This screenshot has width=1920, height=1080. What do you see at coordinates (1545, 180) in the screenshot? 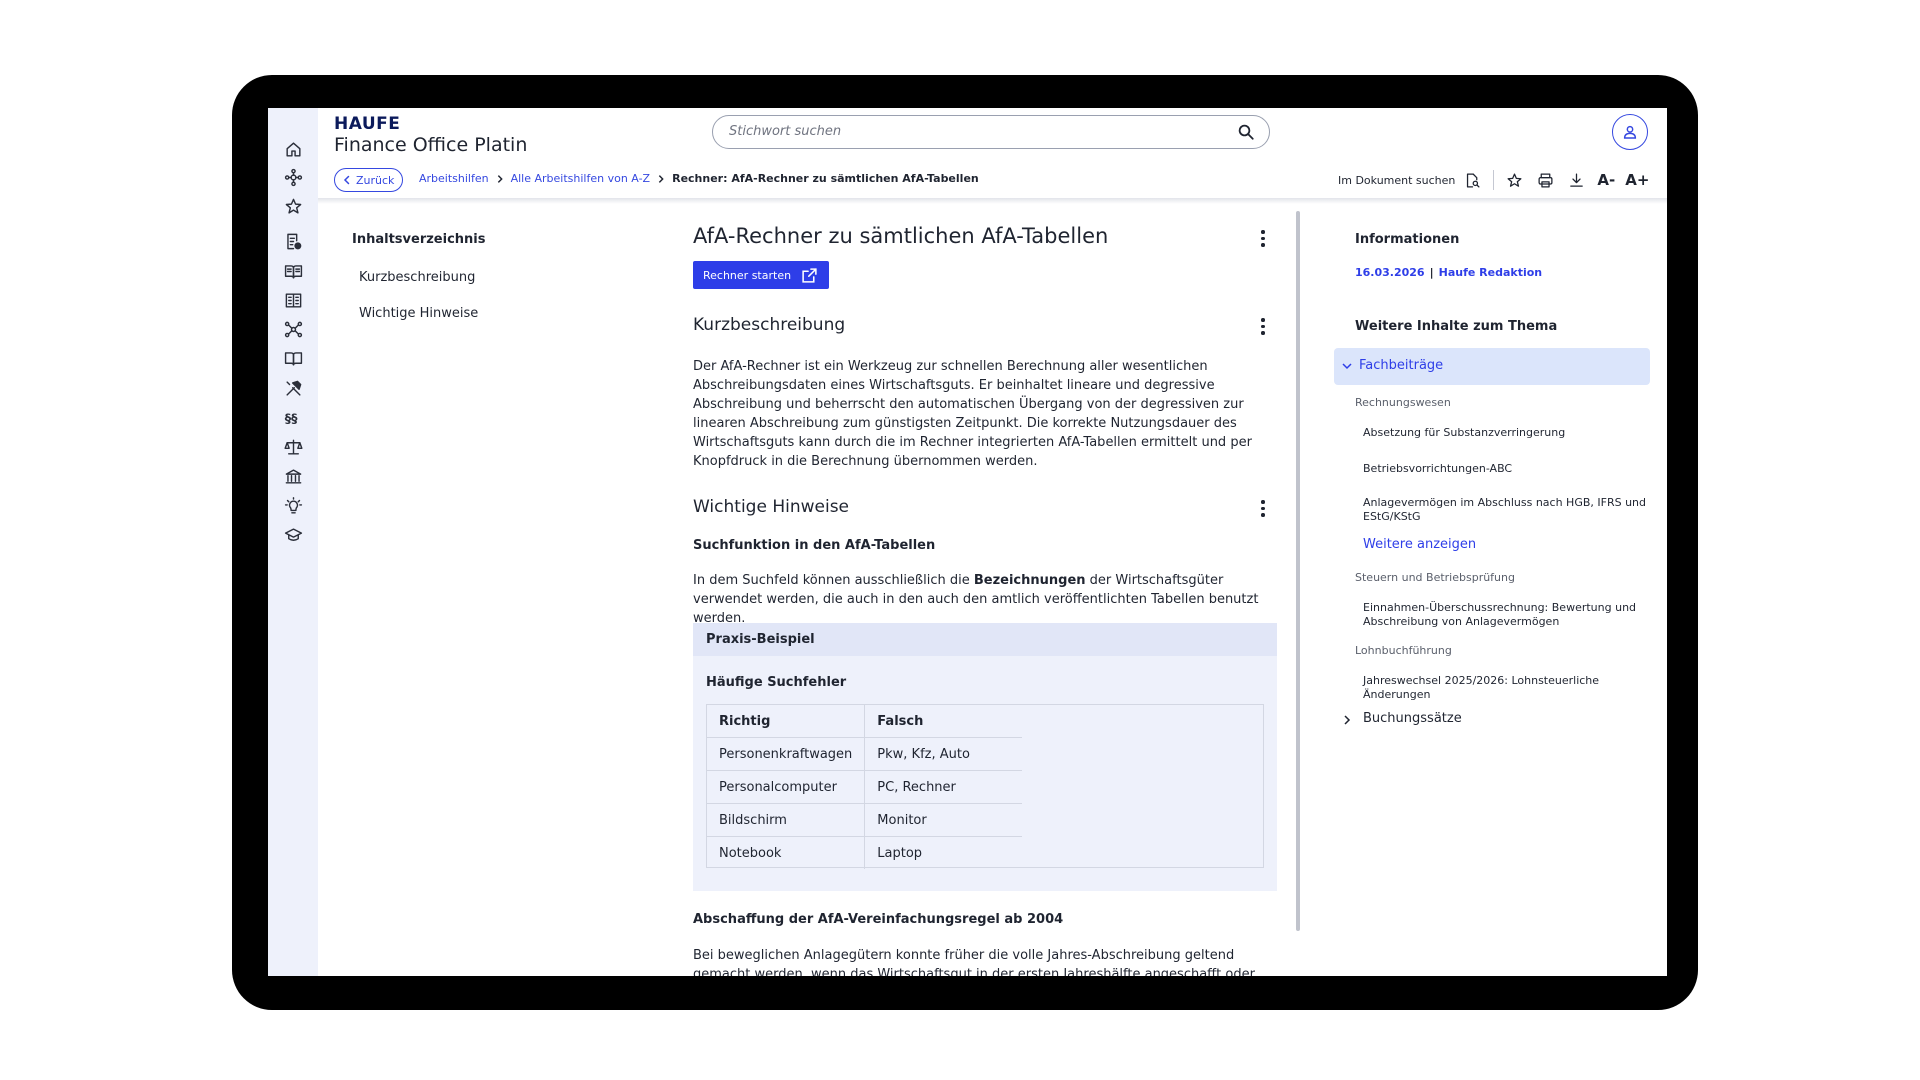
I see `print-icon` at bounding box center [1545, 180].